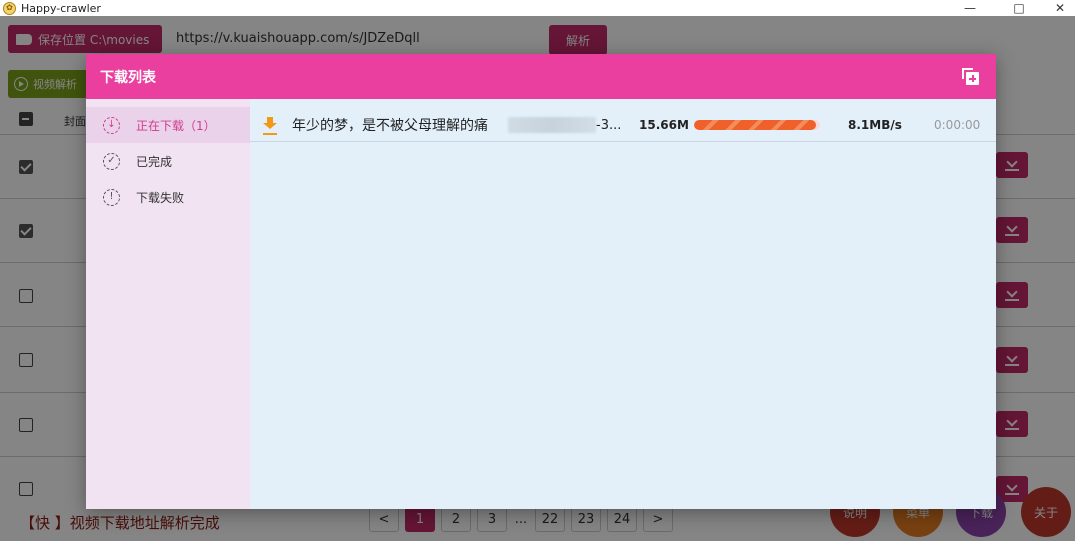 This screenshot has height=541, width=1075. What do you see at coordinates (111, 161) in the screenshot?
I see `completed-icon: ✓` at bounding box center [111, 161].